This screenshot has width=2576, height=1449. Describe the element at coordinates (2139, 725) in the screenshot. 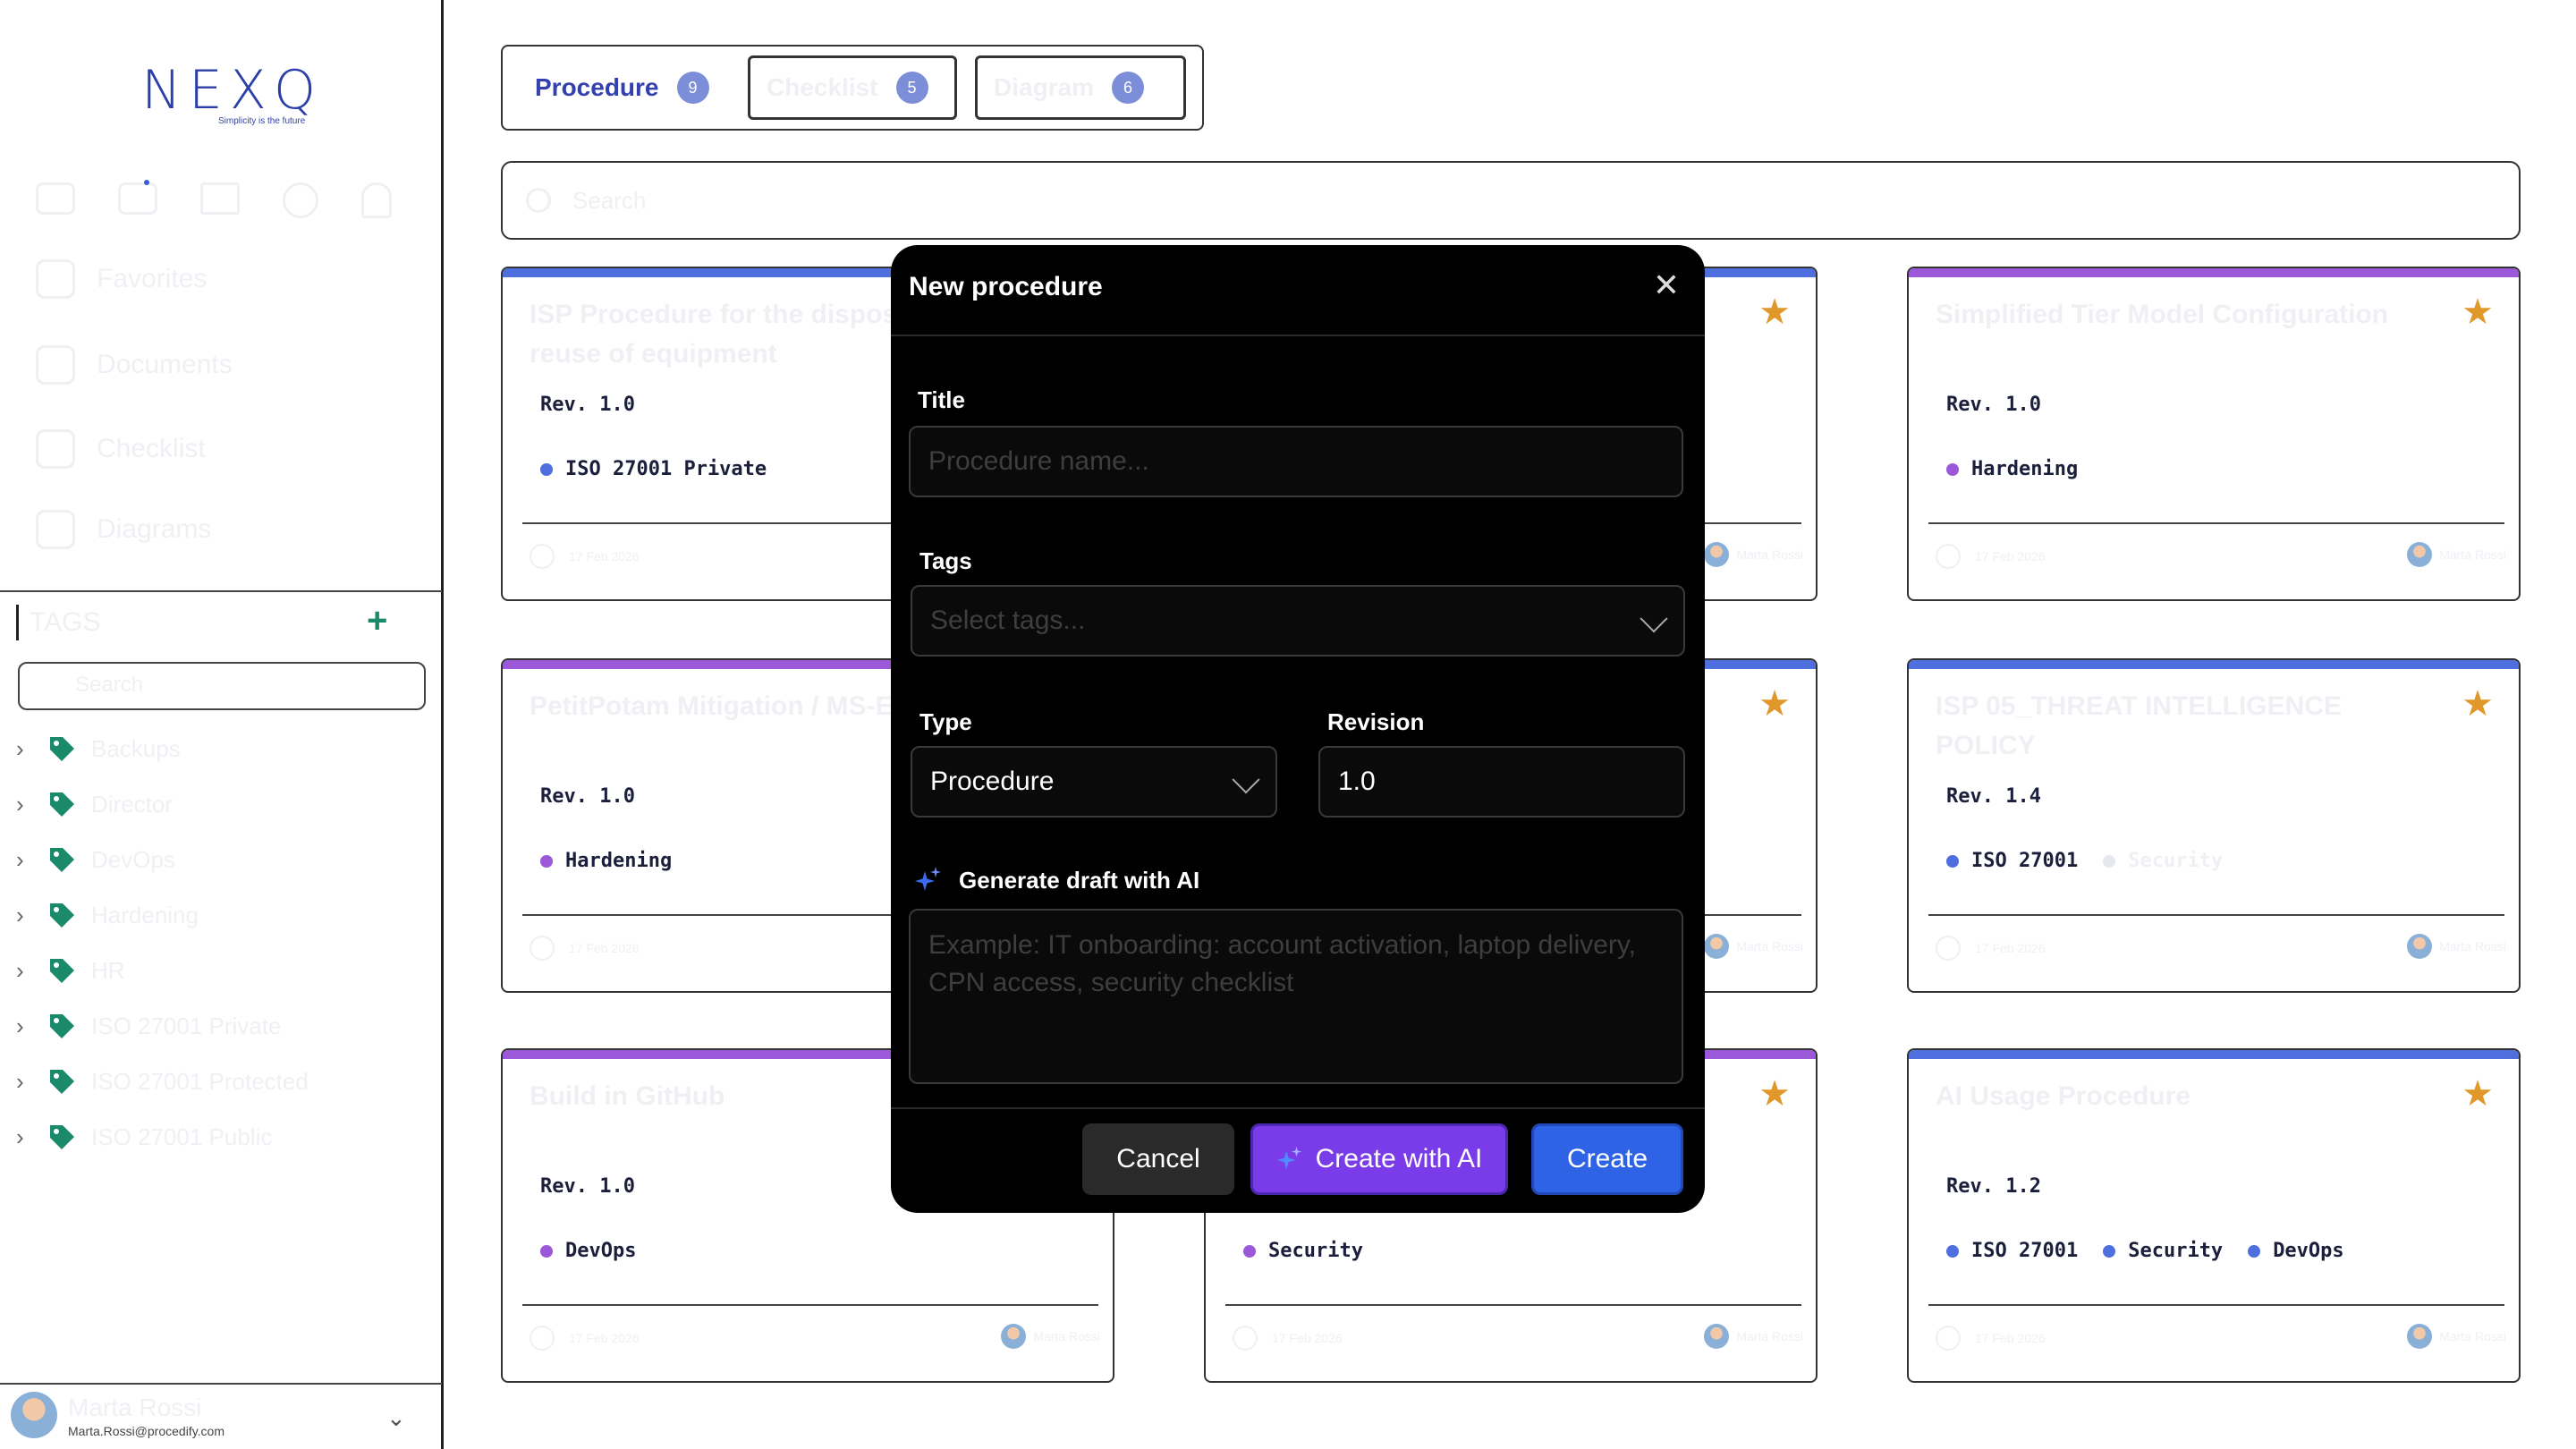

I see `card-title: ISP 05_THREAT INTELLIGENCE POLICY` at that location.